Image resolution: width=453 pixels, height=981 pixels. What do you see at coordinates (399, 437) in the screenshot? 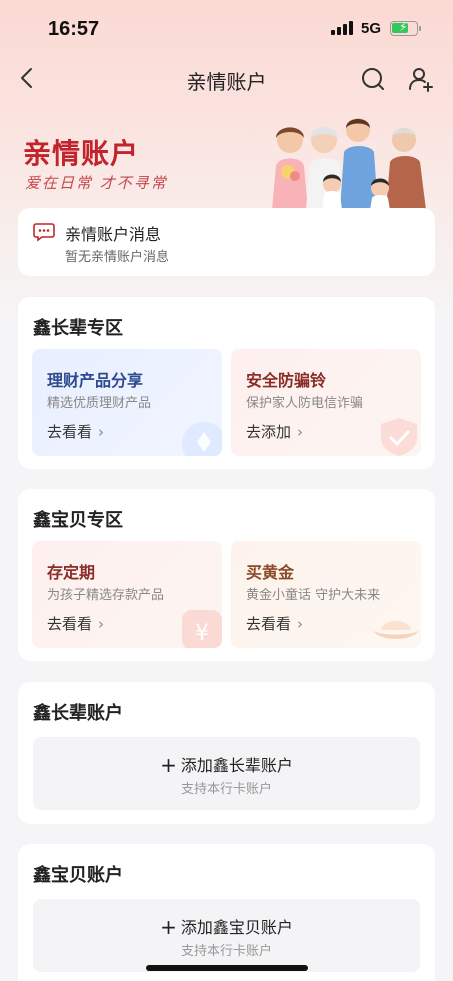
I see `shield-check-icon` at bounding box center [399, 437].